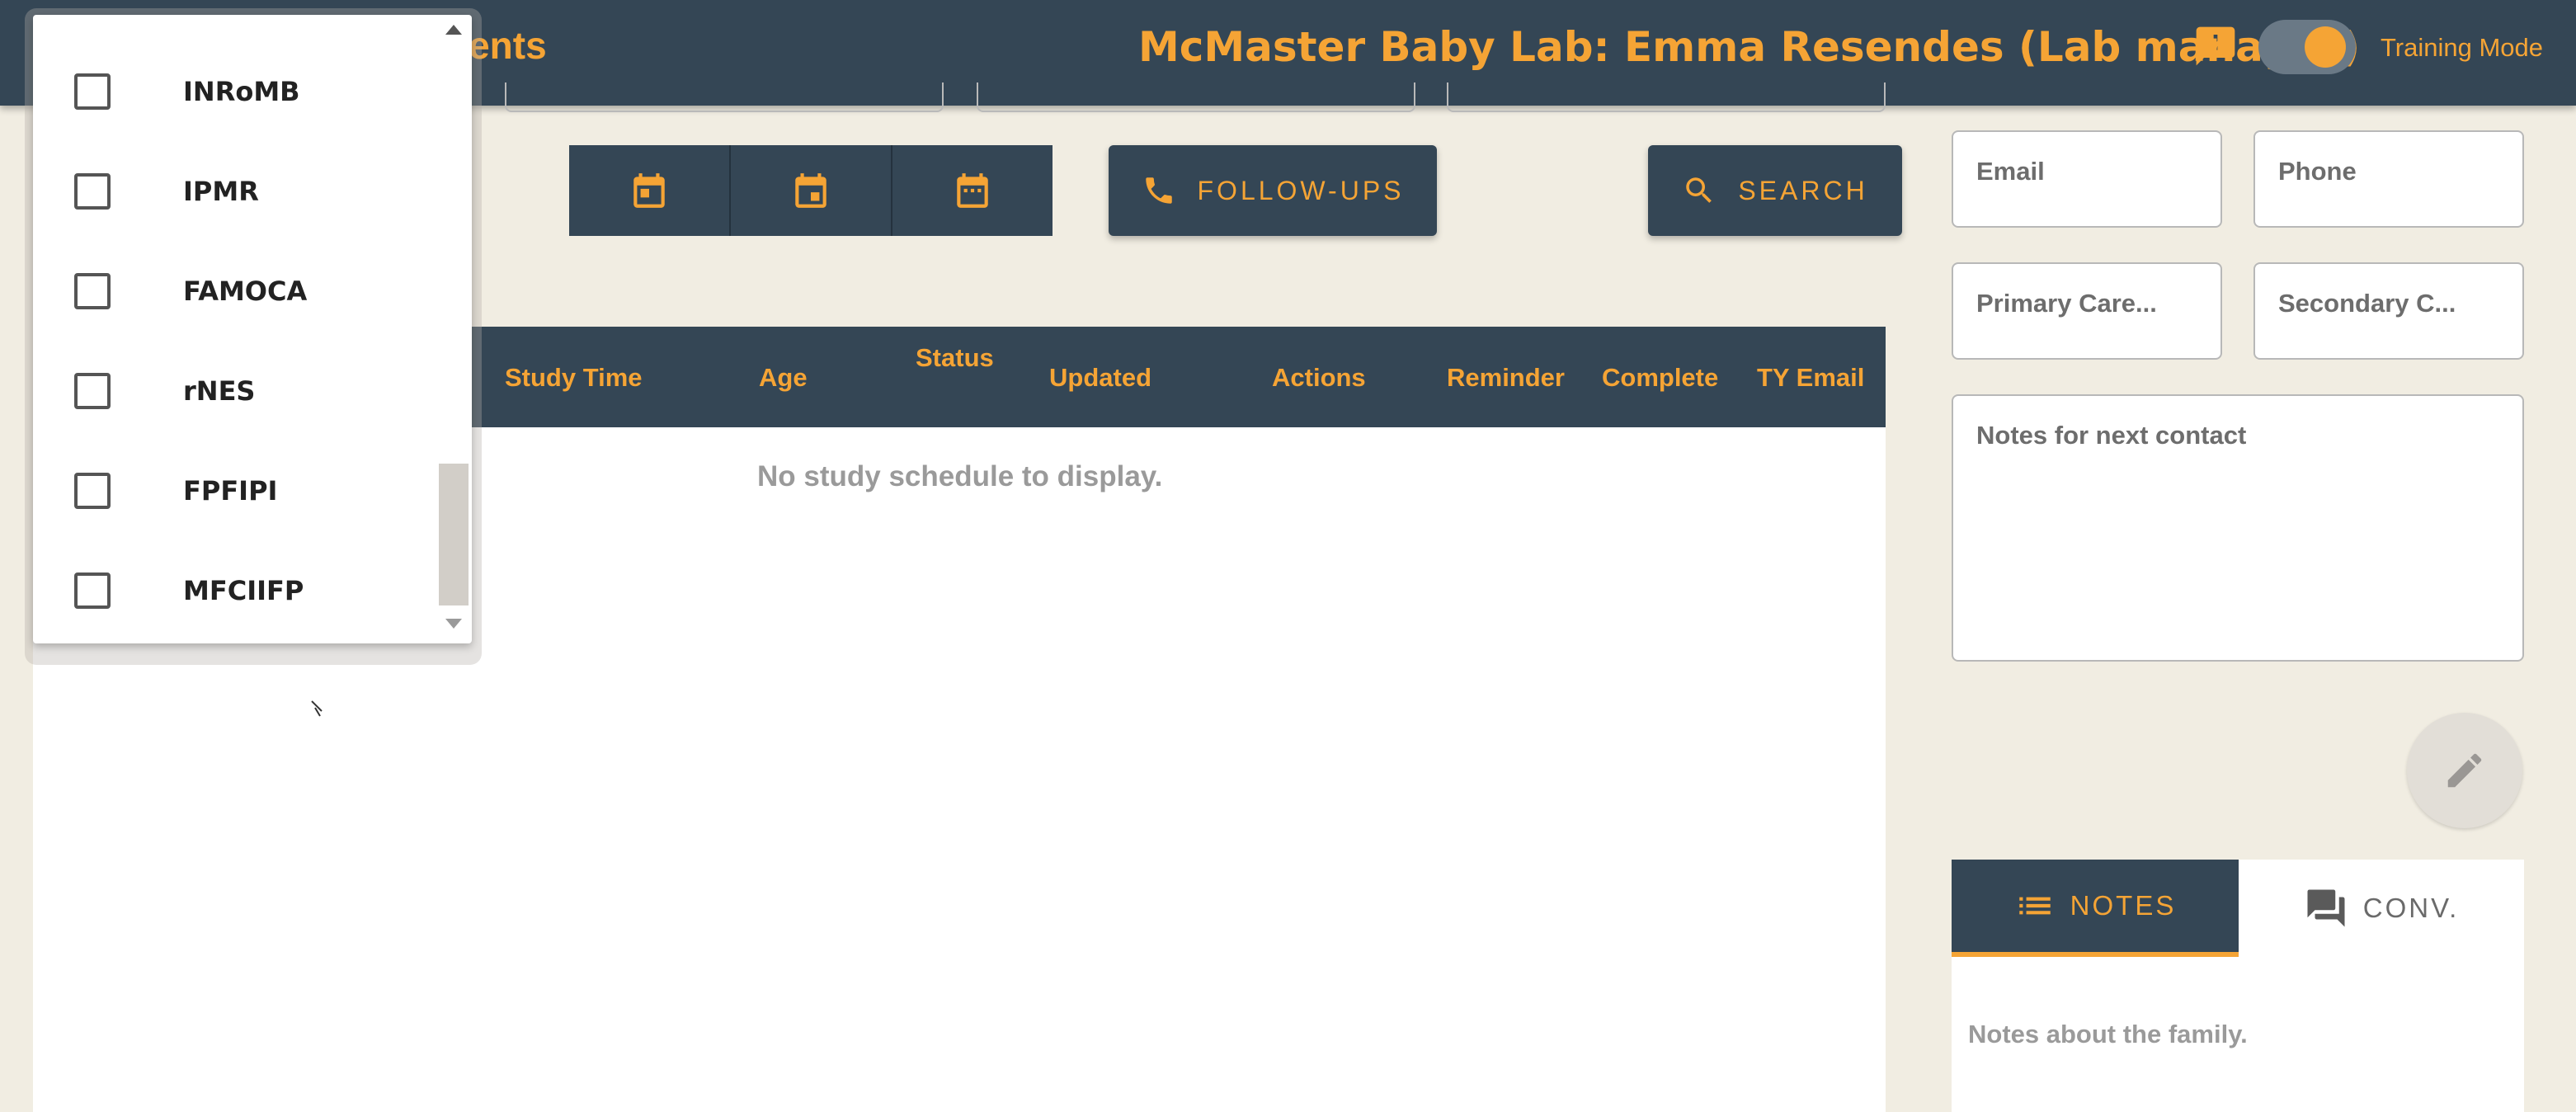 The height and width of the screenshot is (1112, 2576). What do you see at coordinates (574, 378) in the screenshot?
I see `column-header-study-time: Study Time` at bounding box center [574, 378].